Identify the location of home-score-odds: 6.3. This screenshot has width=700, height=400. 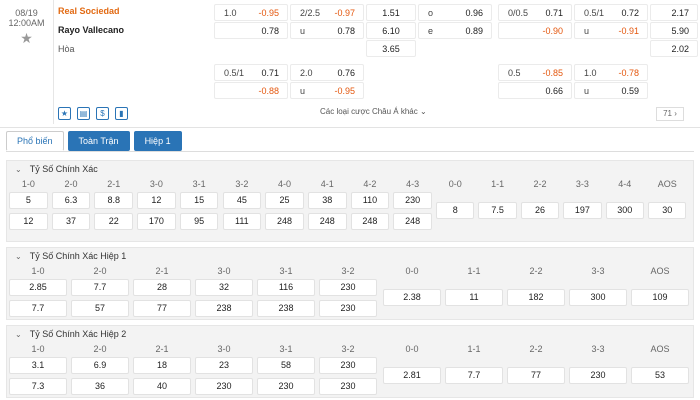
(71, 200).